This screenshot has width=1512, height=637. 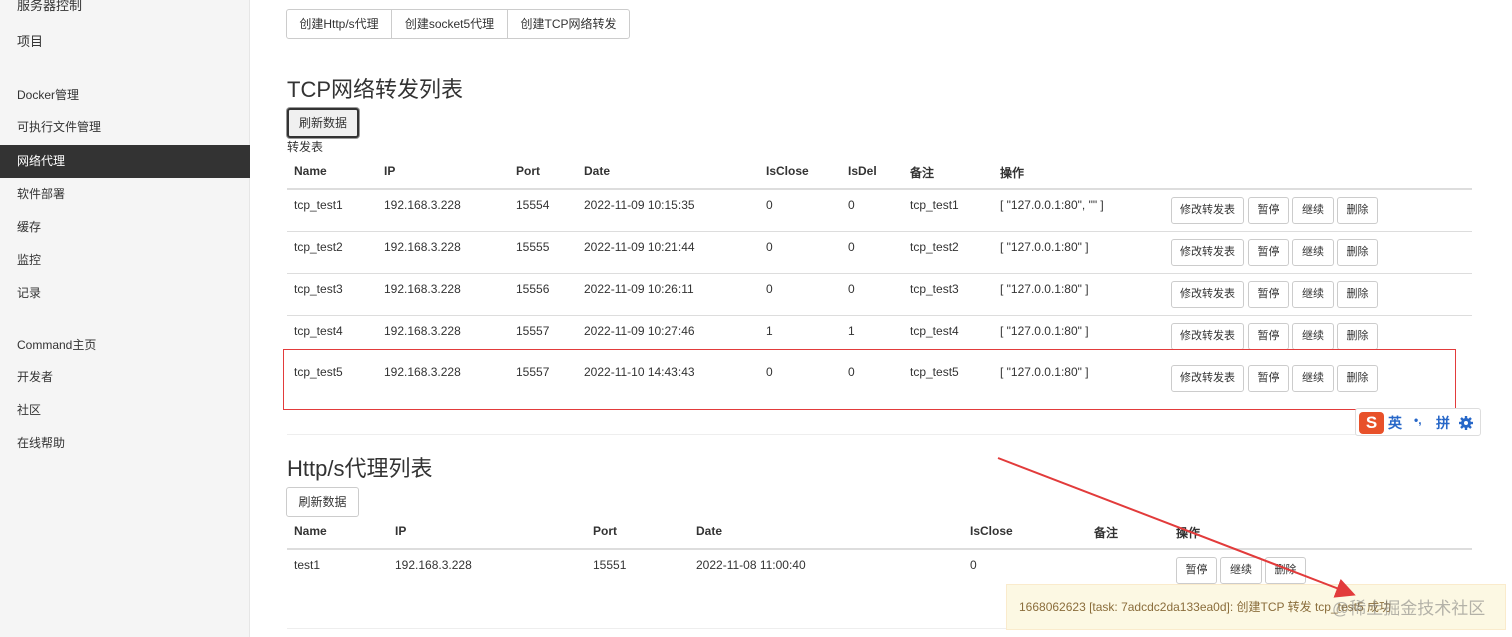 I want to click on annotation-arrow, so click(x=1176, y=527).